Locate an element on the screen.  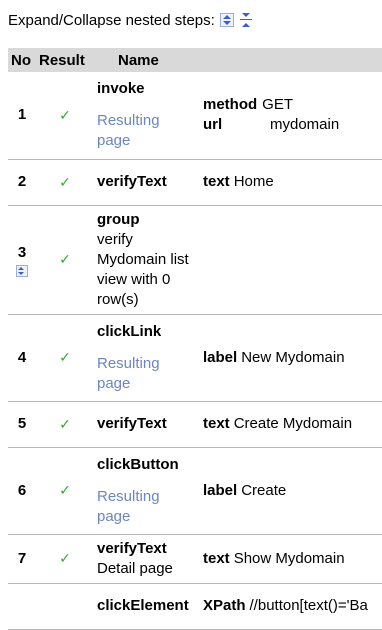
step-description: Detail page is located at coordinates (135, 568).